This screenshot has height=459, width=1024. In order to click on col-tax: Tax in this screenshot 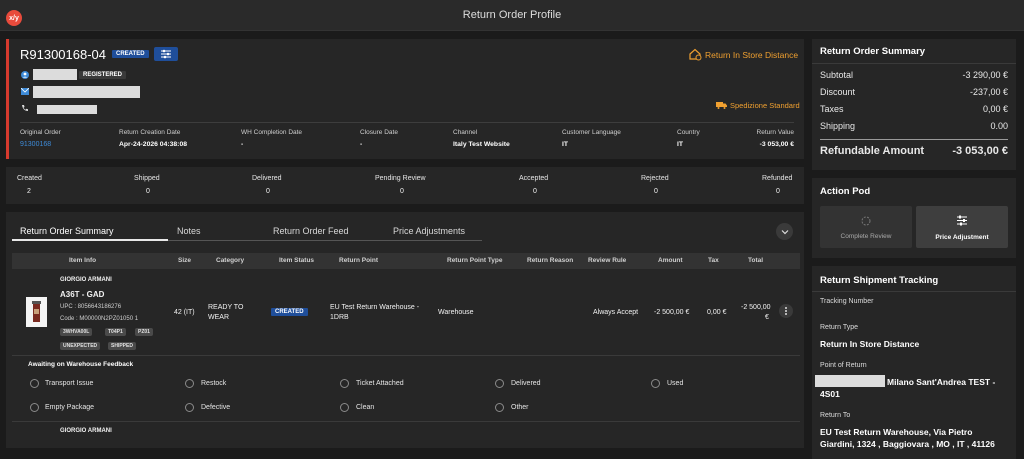, I will do `click(713, 260)`.